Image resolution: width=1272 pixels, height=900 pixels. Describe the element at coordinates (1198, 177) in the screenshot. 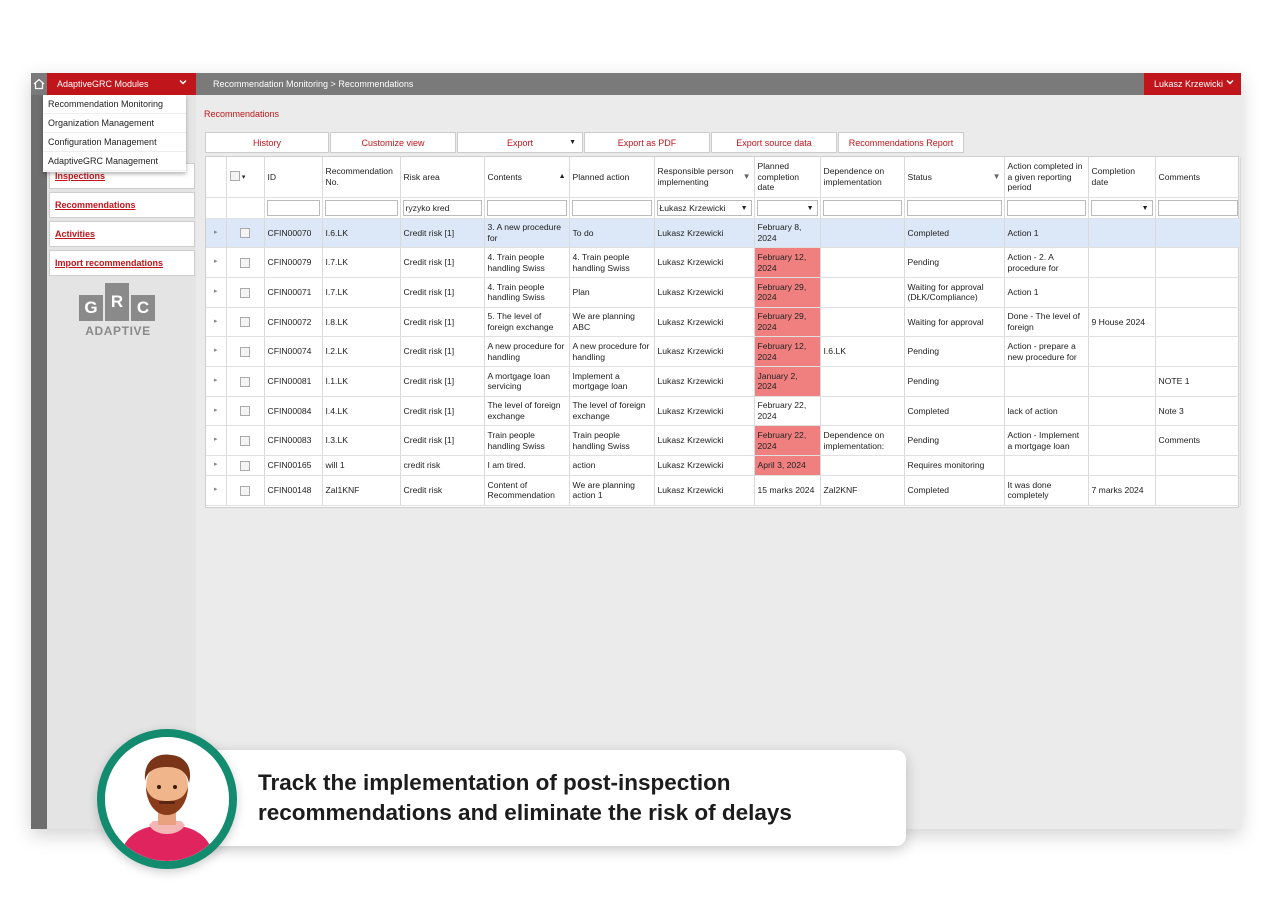

I see `column-header-comments: Comments` at that location.